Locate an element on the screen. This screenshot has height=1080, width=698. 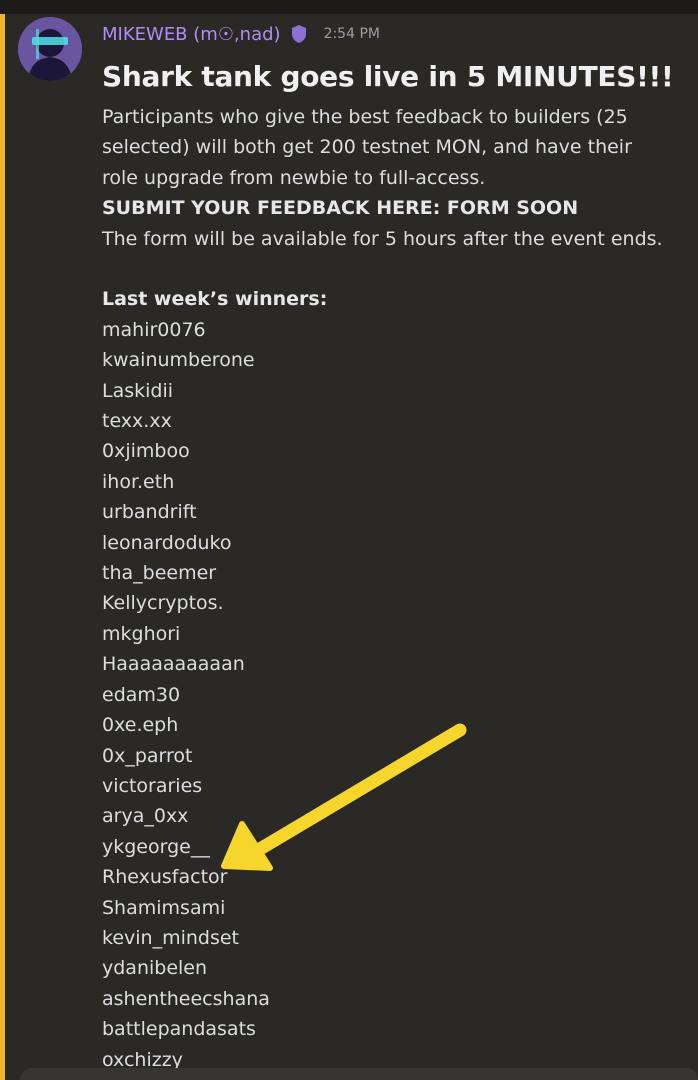
mention-highlight-bar is located at coordinates (2, 547).